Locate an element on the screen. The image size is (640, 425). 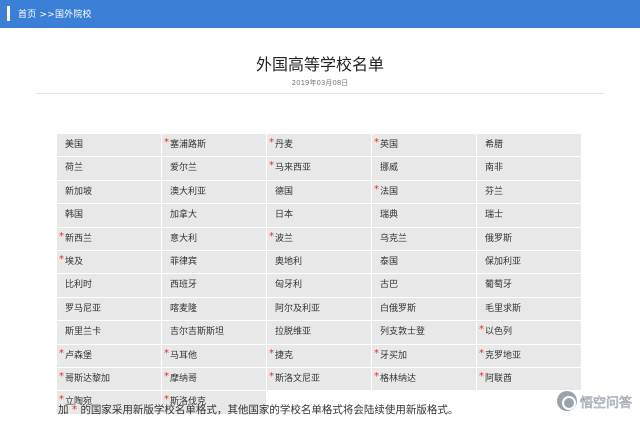
country-cell: 阿尔及利亚 is located at coordinates (319, 309).